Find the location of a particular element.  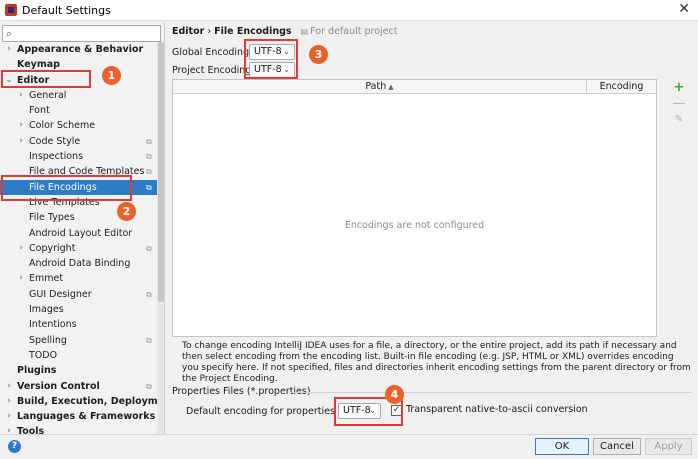

tree-item-version-control: › Version Control ⧉ is located at coordinates (78, 386).